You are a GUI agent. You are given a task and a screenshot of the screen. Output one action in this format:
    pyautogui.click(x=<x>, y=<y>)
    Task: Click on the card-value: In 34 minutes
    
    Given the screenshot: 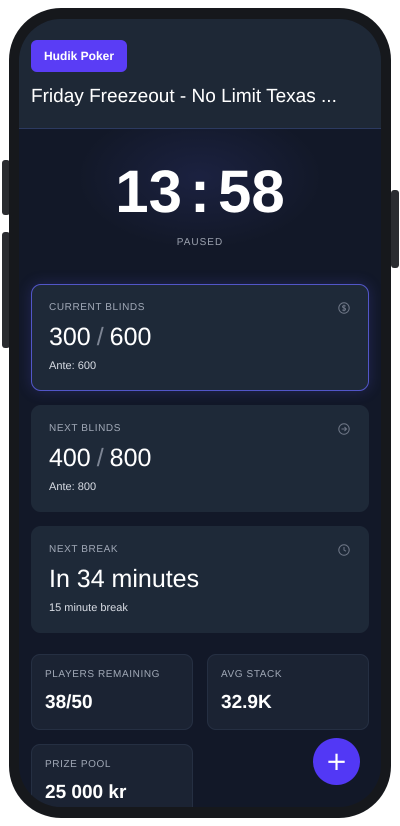 What is the action you would take?
    pyautogui.click(x=124, y=579)
    